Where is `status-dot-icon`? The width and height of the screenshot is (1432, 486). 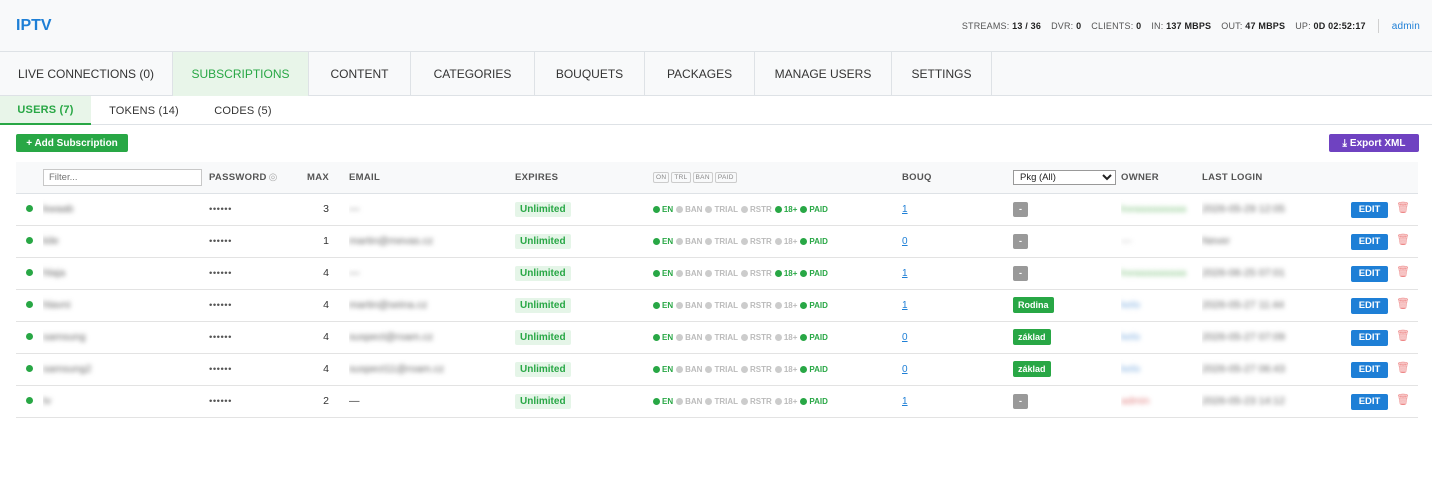 status-dot-icon is located at coordinates (29, 240).